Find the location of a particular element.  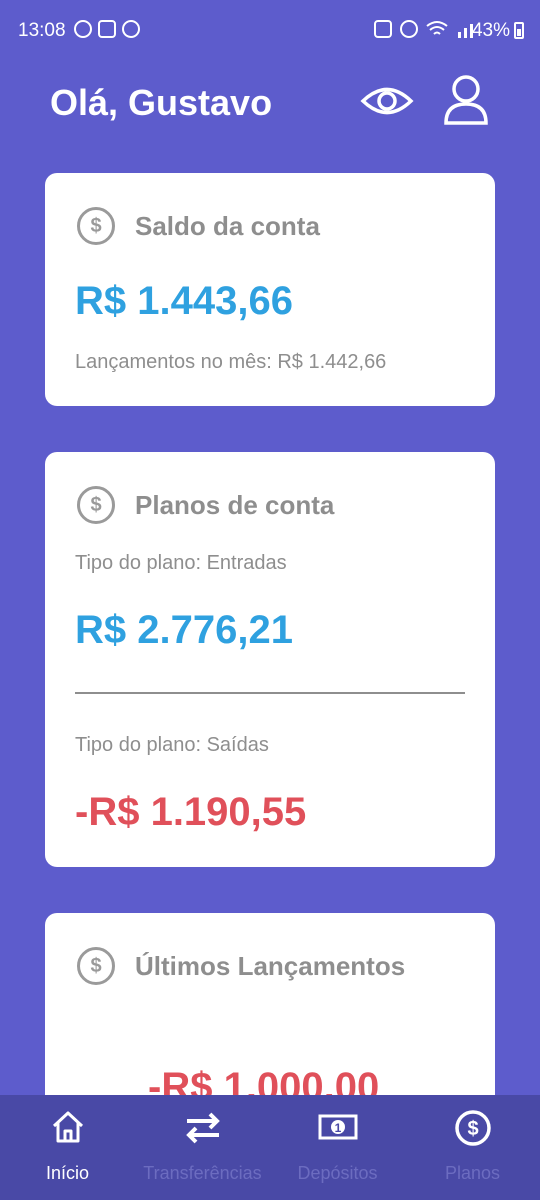

user-icon is located at coordinates (466, 100).